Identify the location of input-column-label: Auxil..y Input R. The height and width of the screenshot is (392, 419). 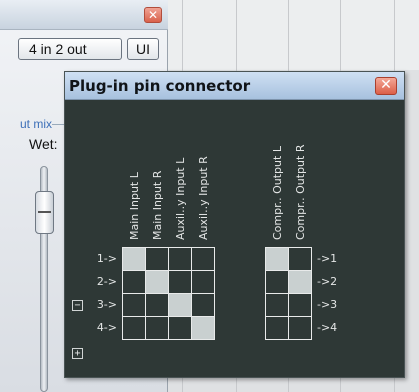
(203, 198).